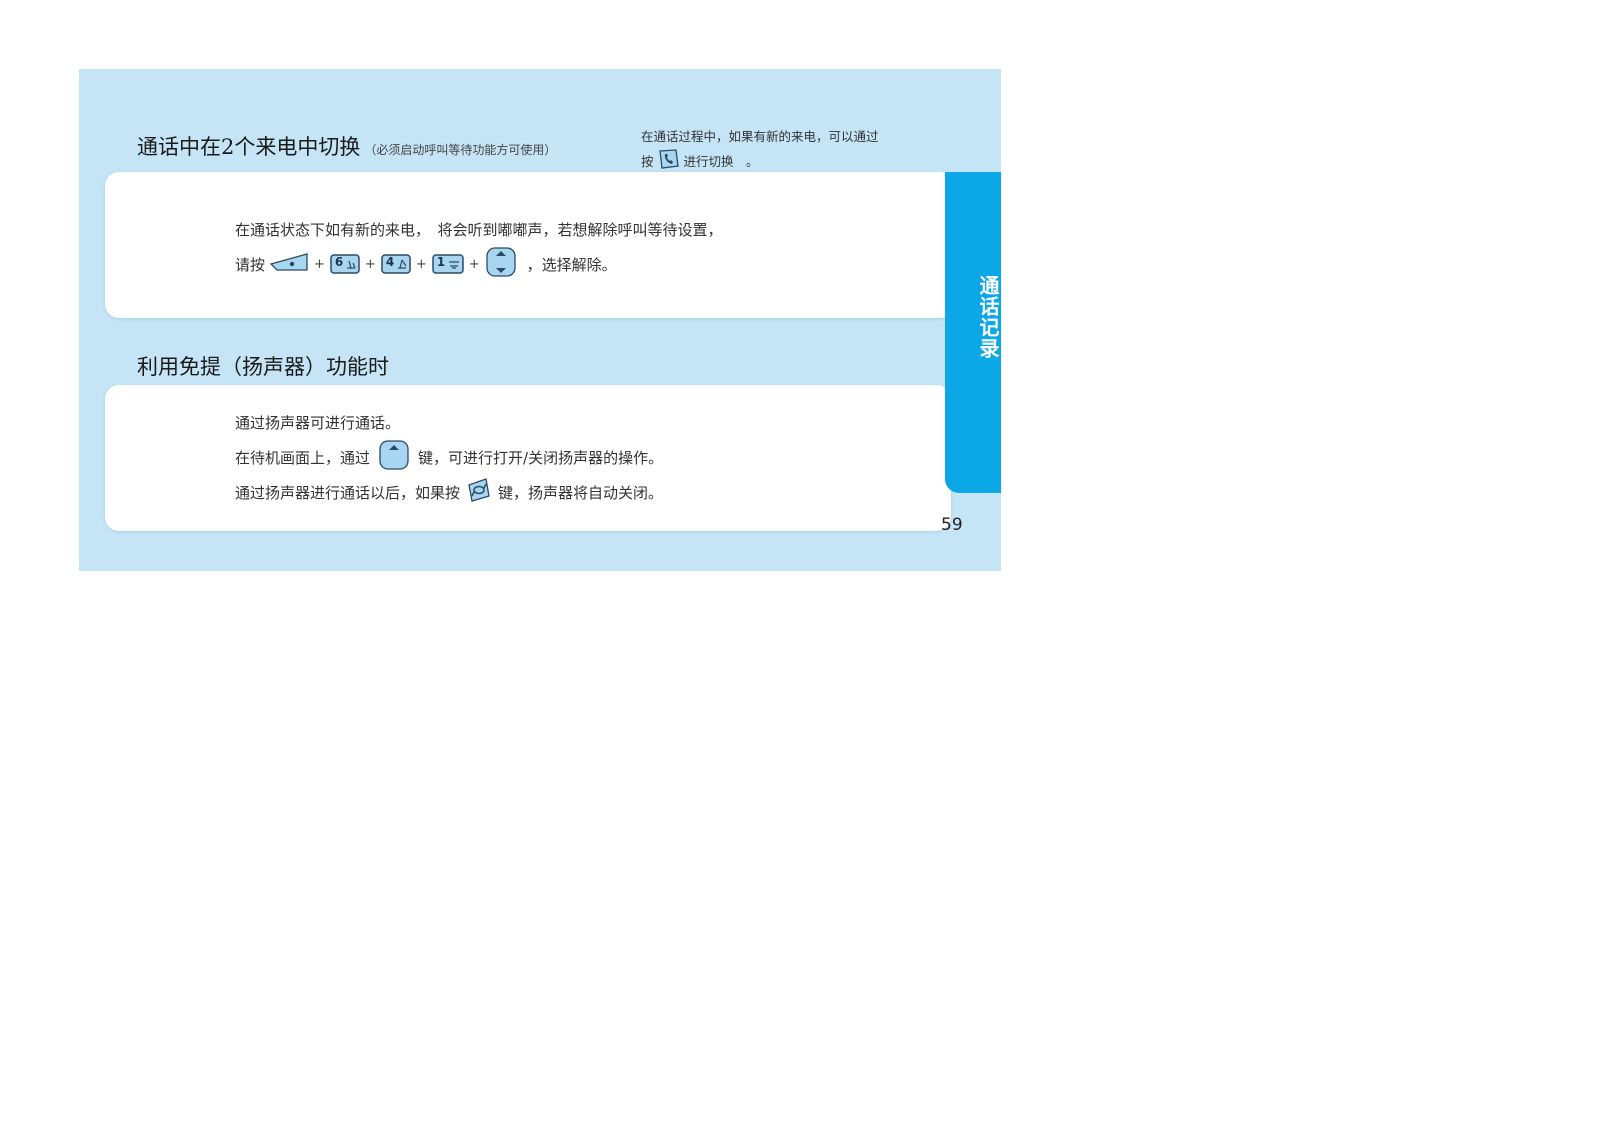 Image resolution: width=1601 pixels, height=1131 pixels. I want to click on section2-para3-pre: 通过扬声器进行通话以后，如果按, so click(348, 492).